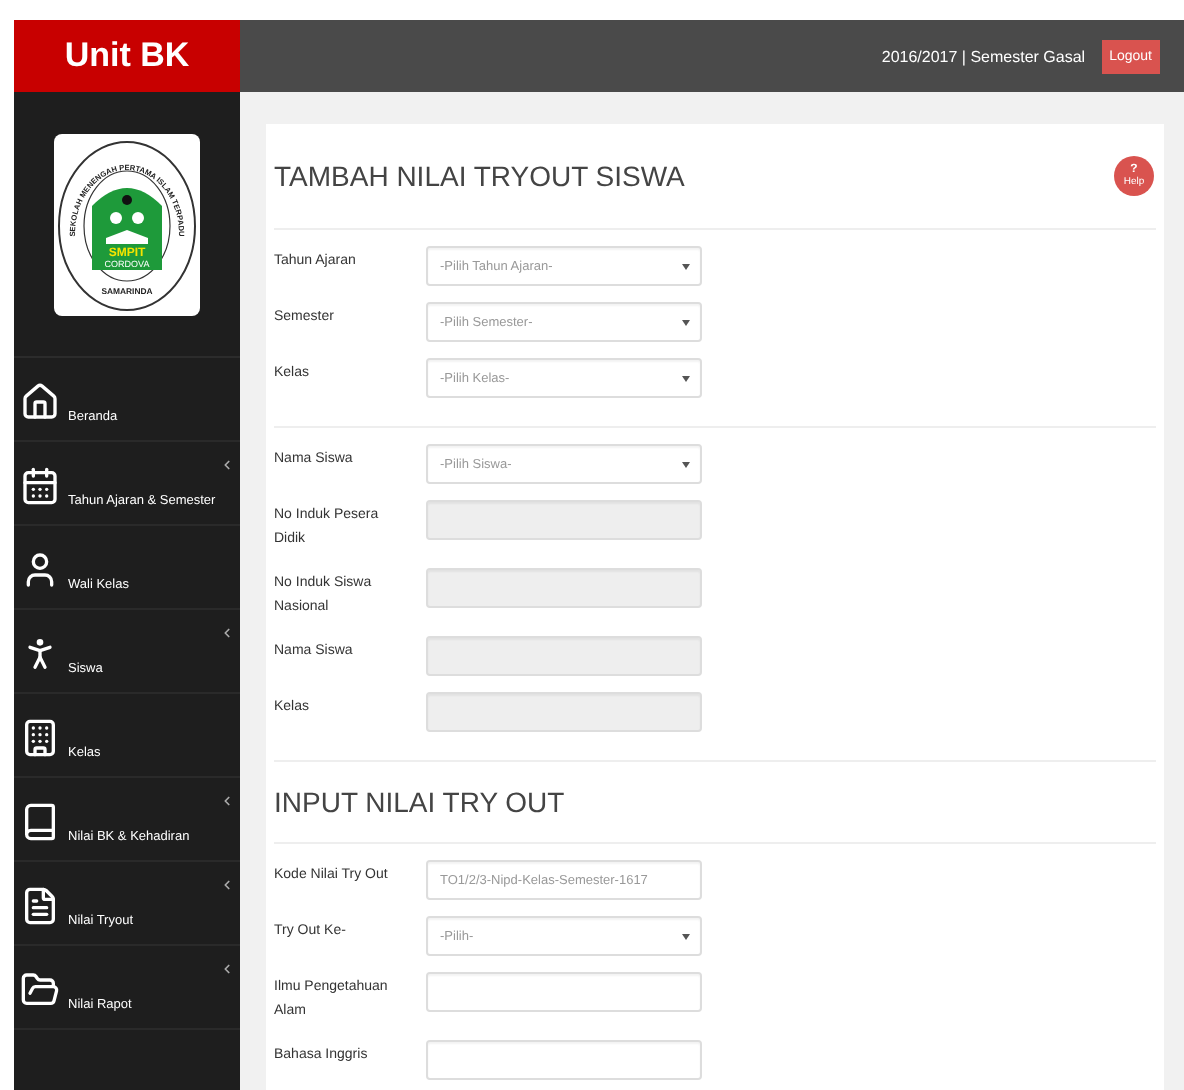 Image resolution: width=1184 pixels, height=1090 pixels. Describe the element at coordinates (419, 802) in the screenshot. I see `section-title: INPUT NILAI TRY OUT` at that location.